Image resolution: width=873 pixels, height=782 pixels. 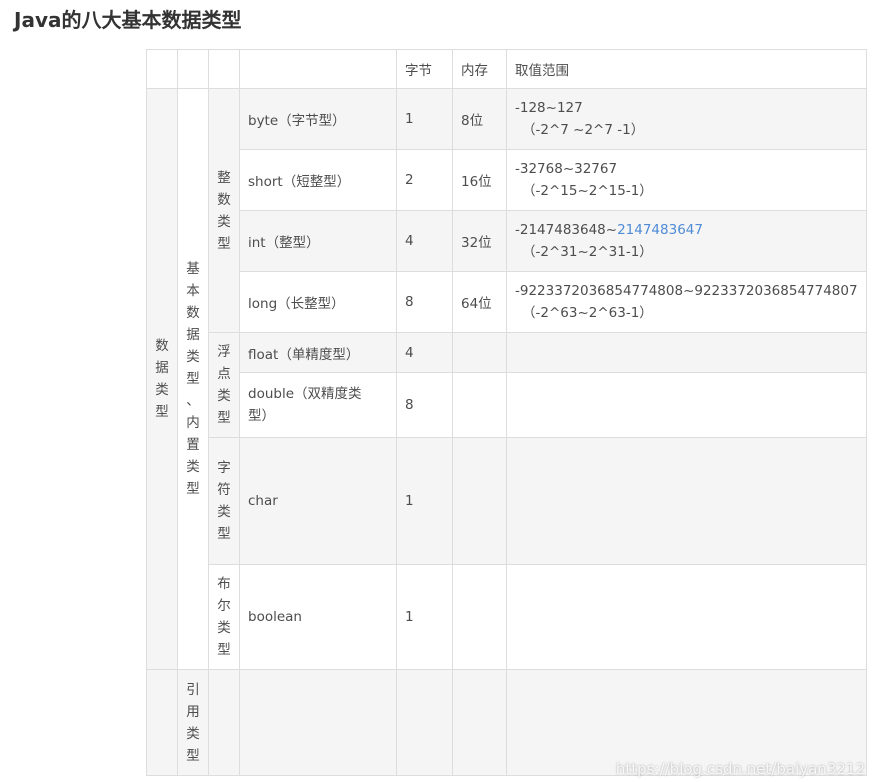 I want to click on type-memory: 8位, so click(x=479, y=119).